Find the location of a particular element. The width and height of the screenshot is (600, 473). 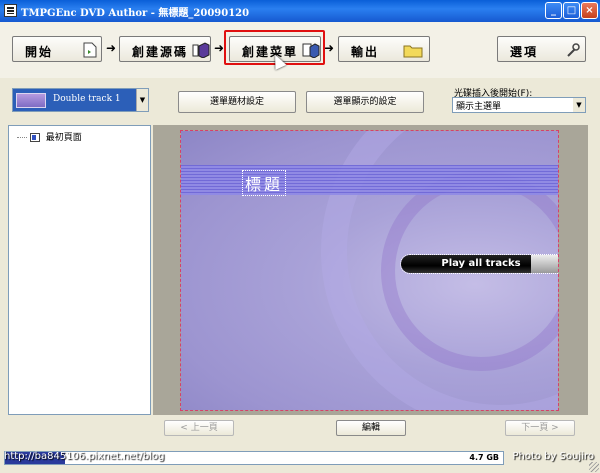

options-label: 選項 is located at coordinates (524, 52).